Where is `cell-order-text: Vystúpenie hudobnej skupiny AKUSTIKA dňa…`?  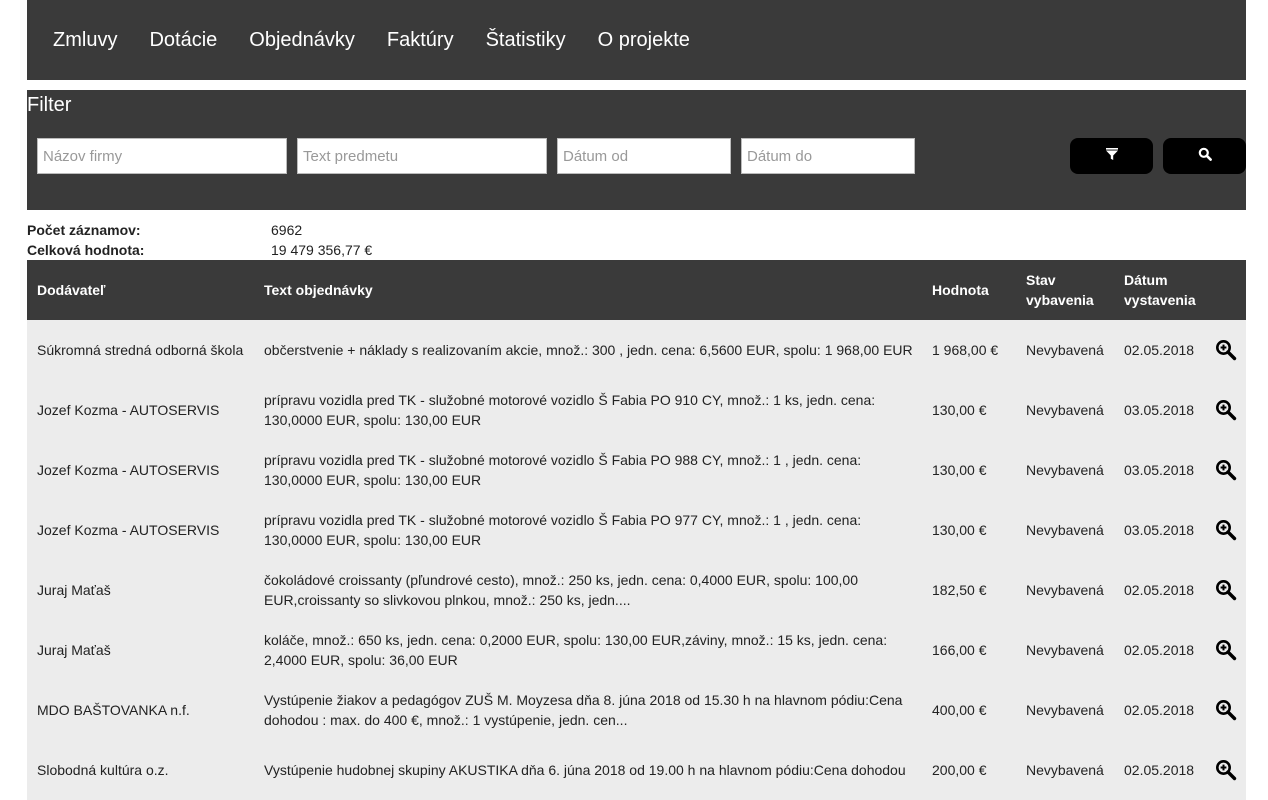
cell-order-text: Vystúpenie hudobnej skupiny AKUSTIKA dňa… is located at coordinates (585, 770).